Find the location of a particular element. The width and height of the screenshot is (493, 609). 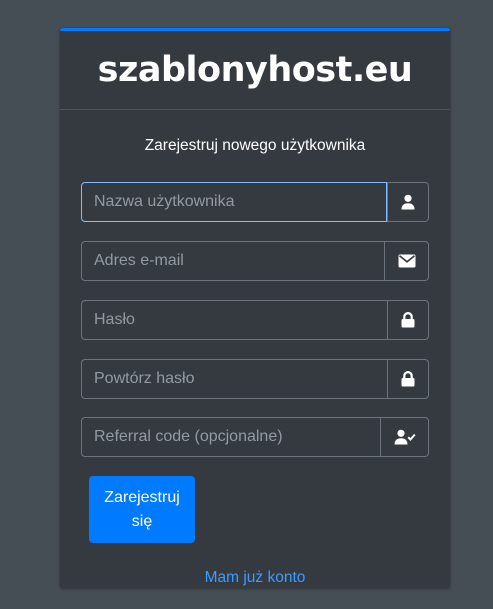

referral-addon is located at coordinates (404, 437).